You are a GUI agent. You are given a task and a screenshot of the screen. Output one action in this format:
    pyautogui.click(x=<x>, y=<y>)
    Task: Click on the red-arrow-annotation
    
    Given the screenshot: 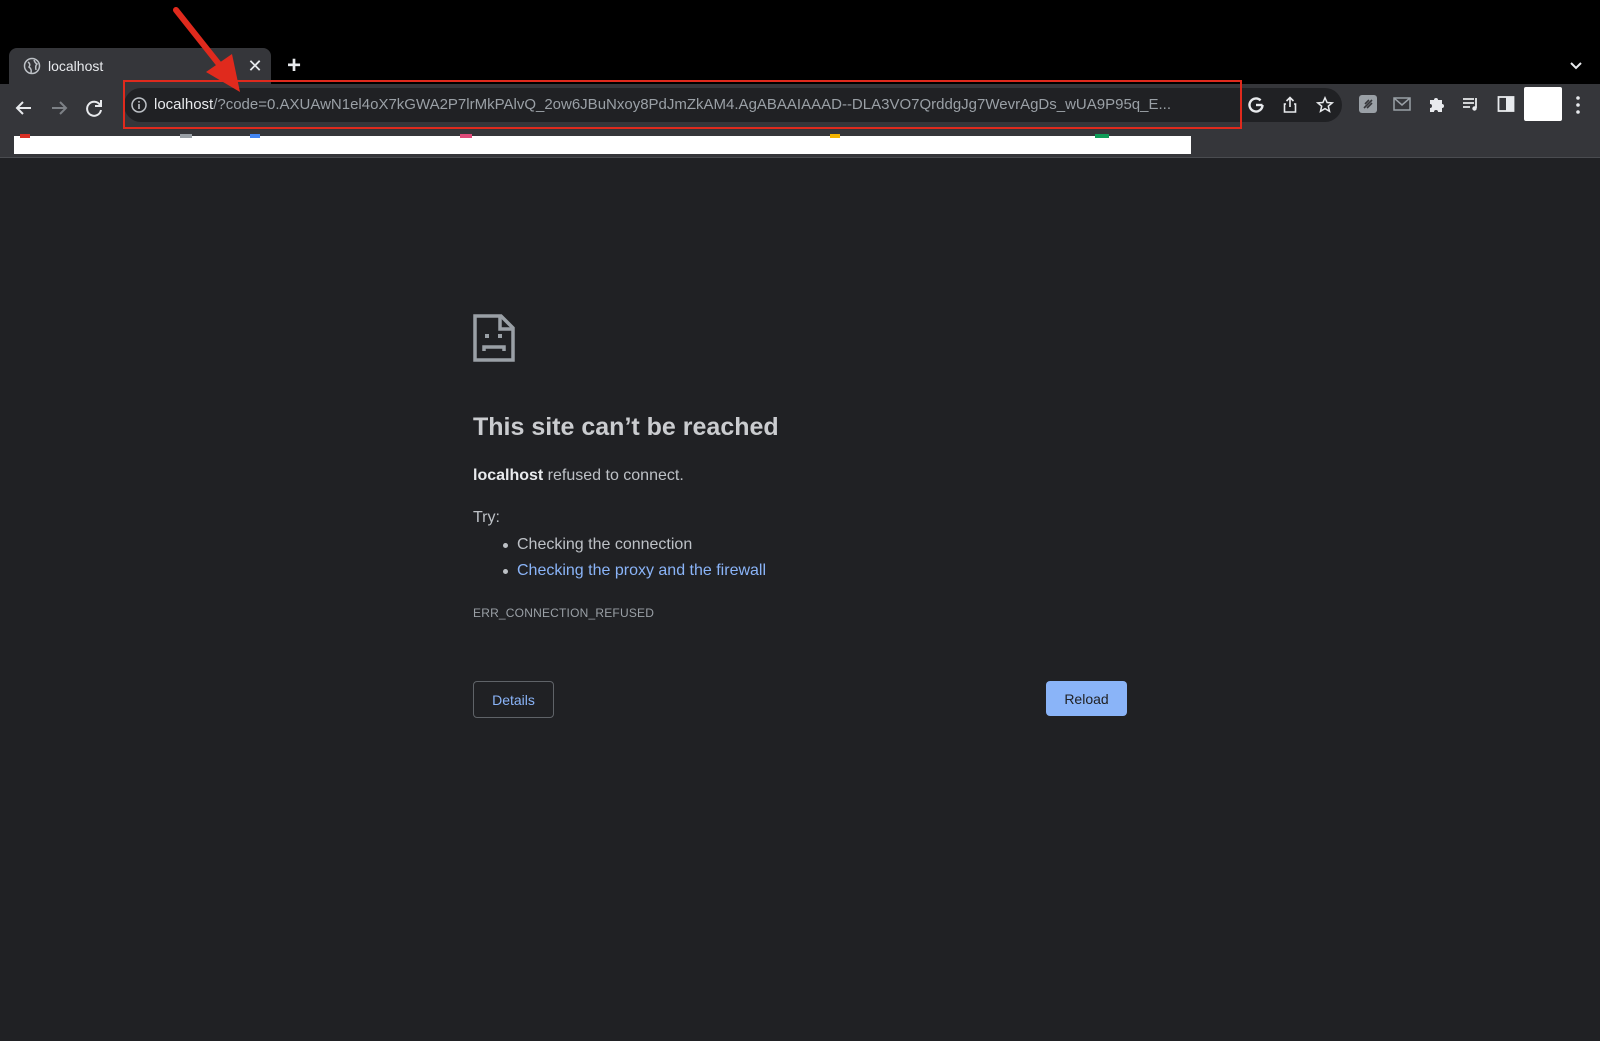 What is the action you would take?
    pyautogui.click(x=206, y=49)
    